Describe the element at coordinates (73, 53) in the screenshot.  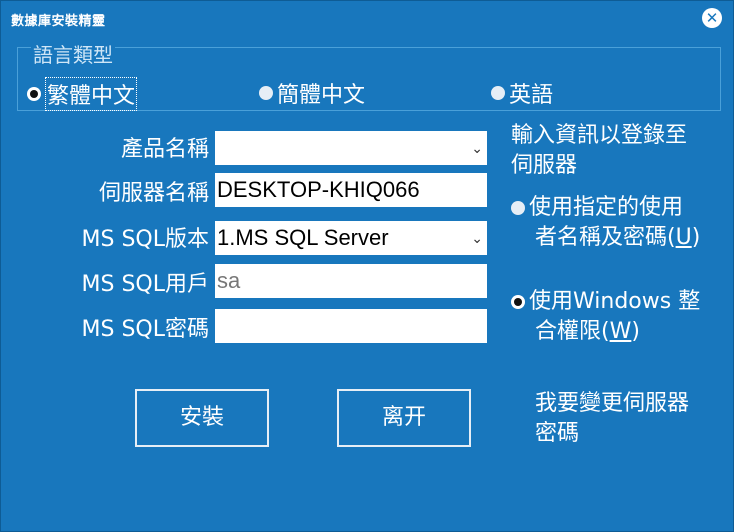
I see `language-legend: 語言類型` at that location.